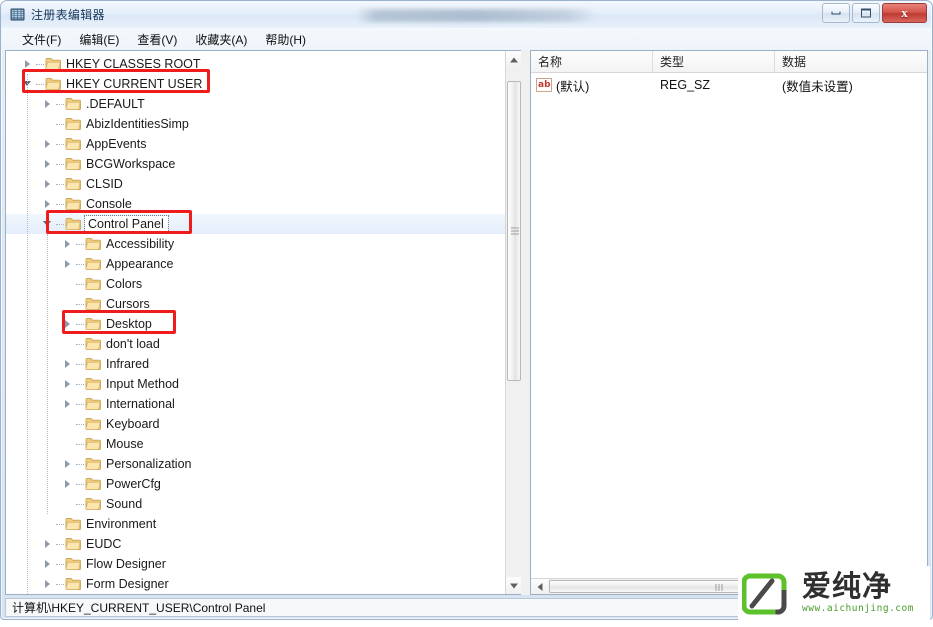 Image resolution: width=933 pixels, height=627 pixels. Describe the element at coordinates (544, 85) in the screenshot. I see `string-value-icon: ab` at that location.